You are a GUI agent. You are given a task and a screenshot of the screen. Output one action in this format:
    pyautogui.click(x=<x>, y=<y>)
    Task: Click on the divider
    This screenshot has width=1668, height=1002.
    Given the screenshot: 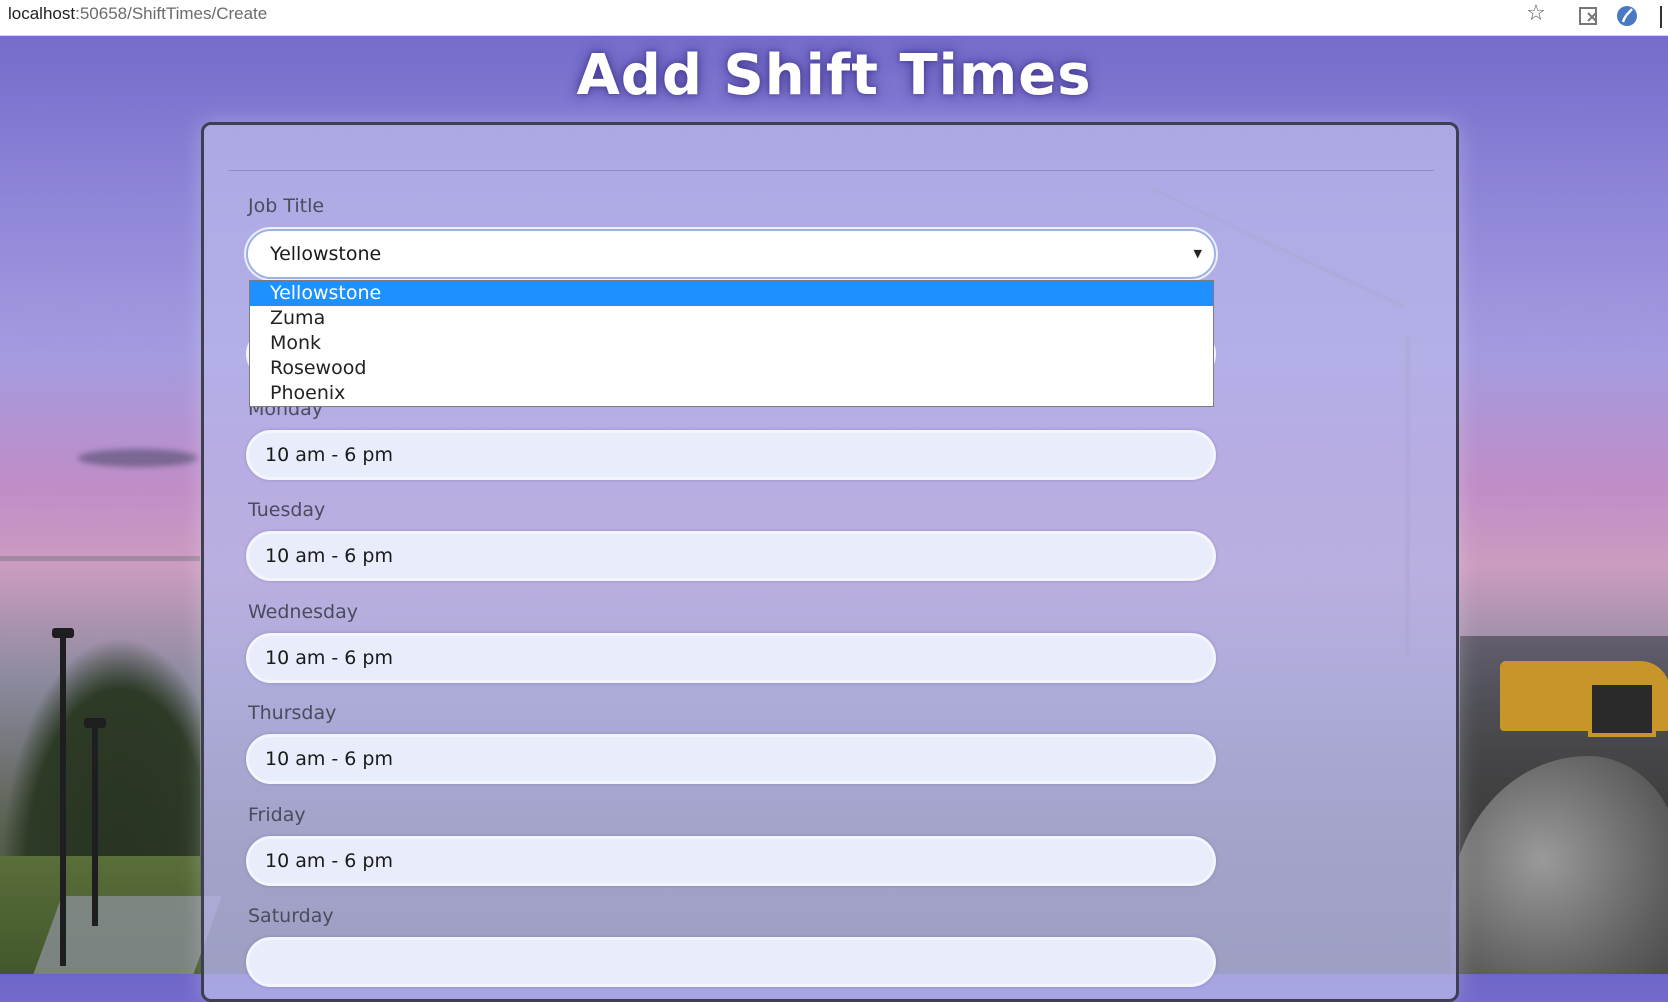 What is the action you would take?
    pyautogui.click(x=831, y=170)
    